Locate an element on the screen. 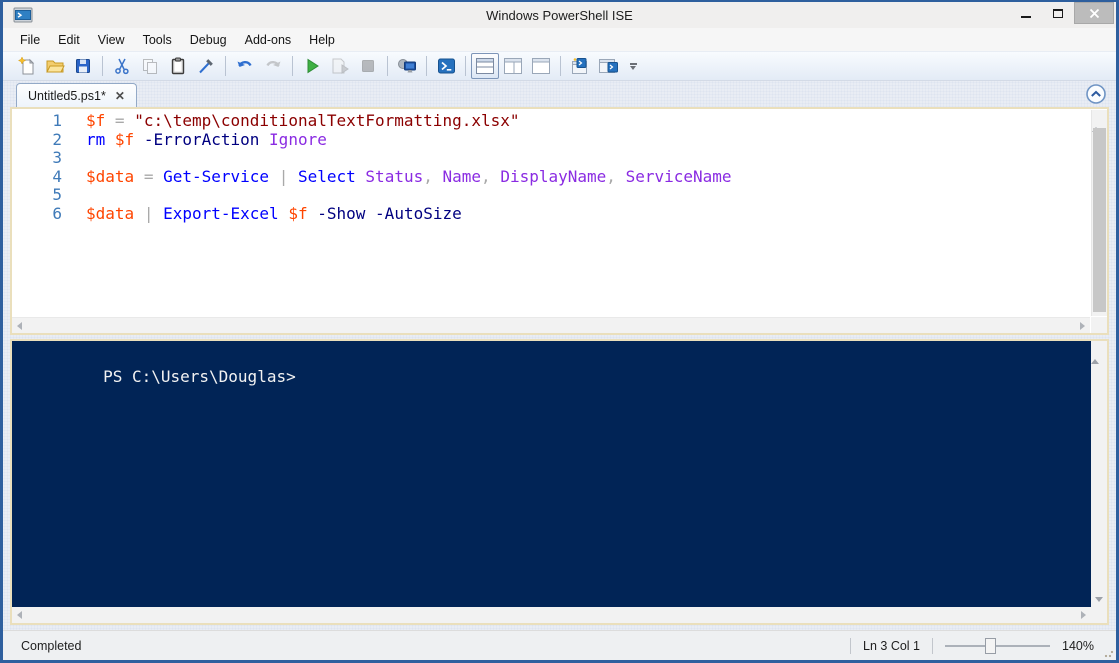 This screenshot has width=1119, height=663. console-vertical-scrollbar is located at coordinates (1099, 474).